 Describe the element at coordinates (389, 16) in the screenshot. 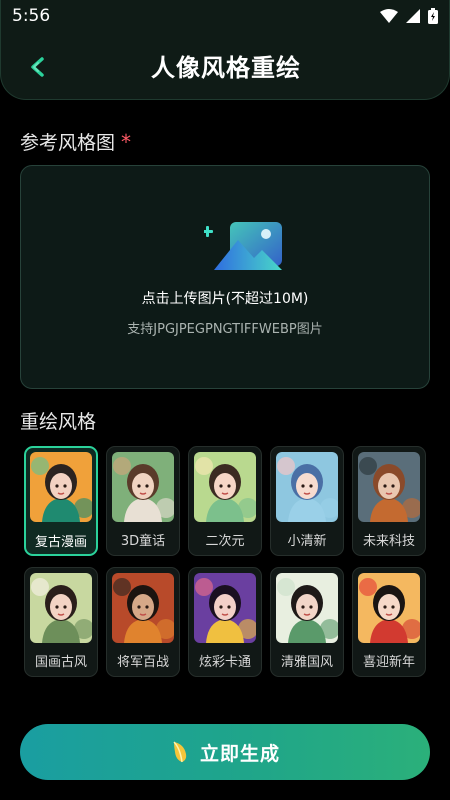

I see `wifi-icon` at that location.